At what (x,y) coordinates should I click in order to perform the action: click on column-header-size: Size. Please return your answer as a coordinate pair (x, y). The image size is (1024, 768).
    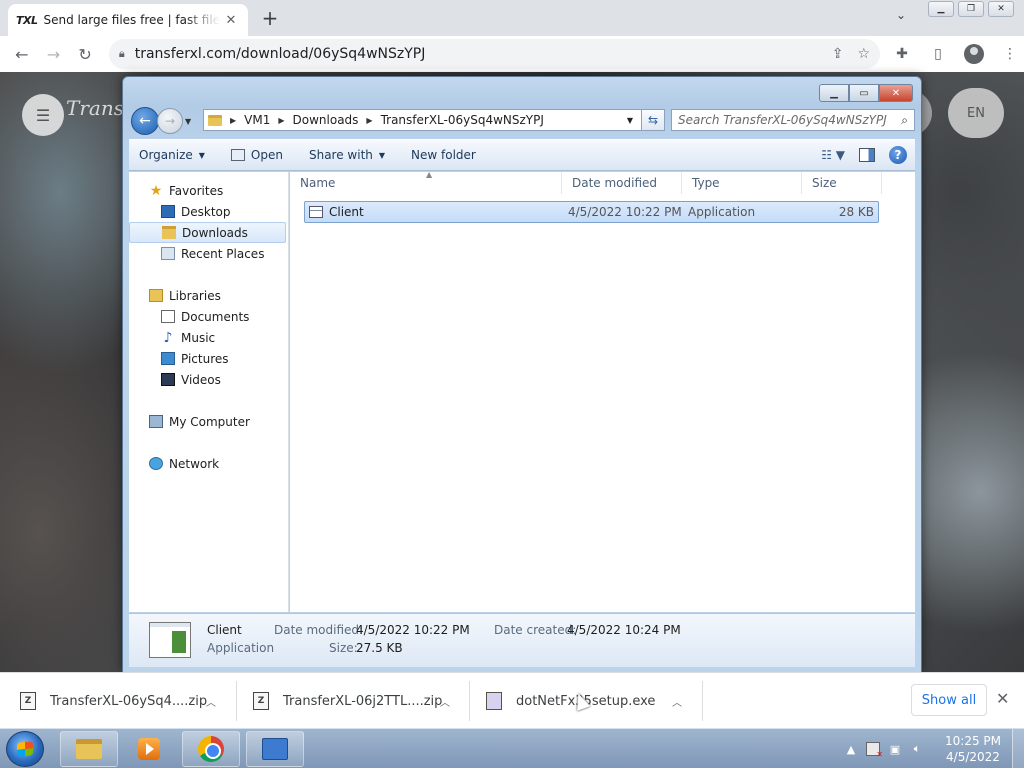
    Looking at the image, I should click on (842, 183).